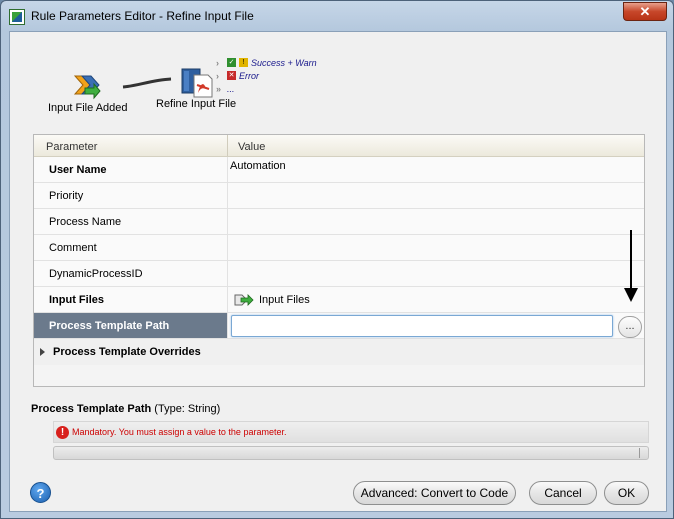  What do you see at coordinates (436, 145) in the screenshot?
I see `value-column-header: Value` at bounding box center [436, 145].